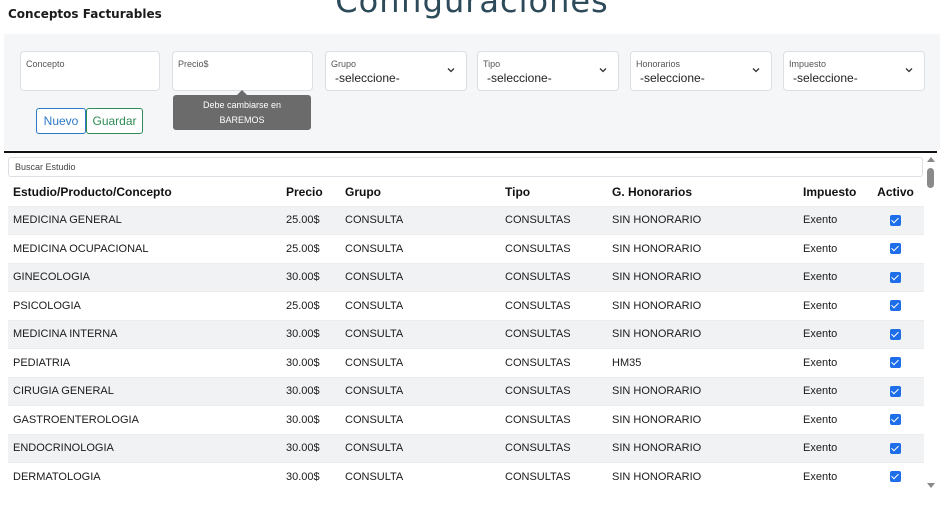 This screenshot has width=944, height=505. What do you see at coordinates (808, 64) in the screenshot?
I see `impuesto-label: Impuesto` at bounding box center [808, 64].